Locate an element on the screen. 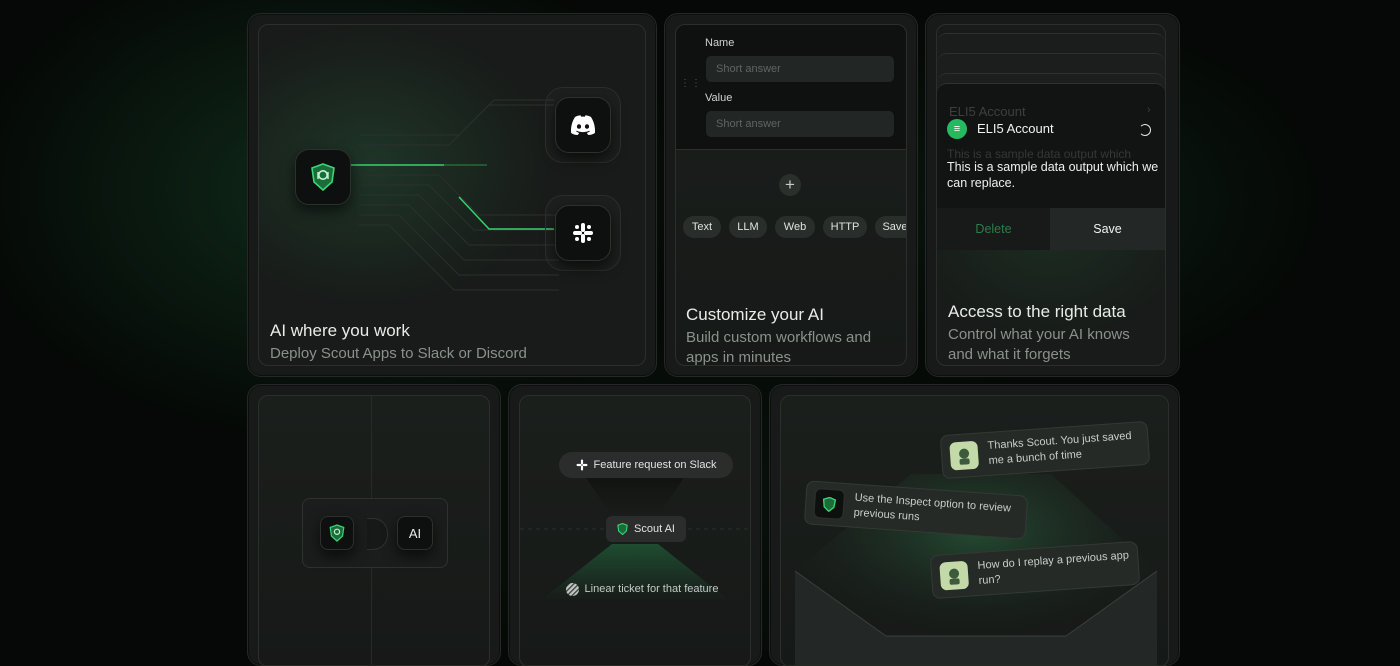  connector-frame: AI is located at coordinates (375, 533).